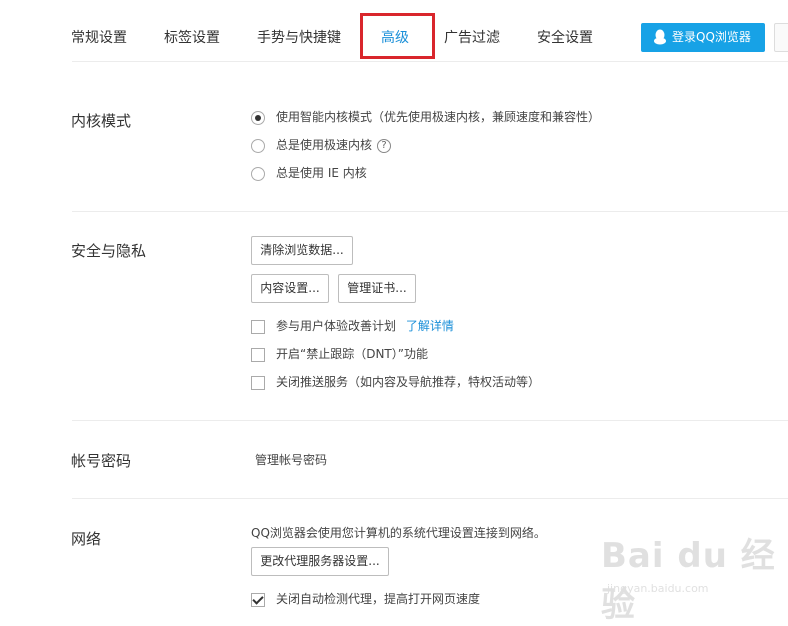 This screenshot has width=788, height=626. Describe the element at coordinates (192, 38) in the screenshot. I see `tab-tabs: 标签设置` at that location.